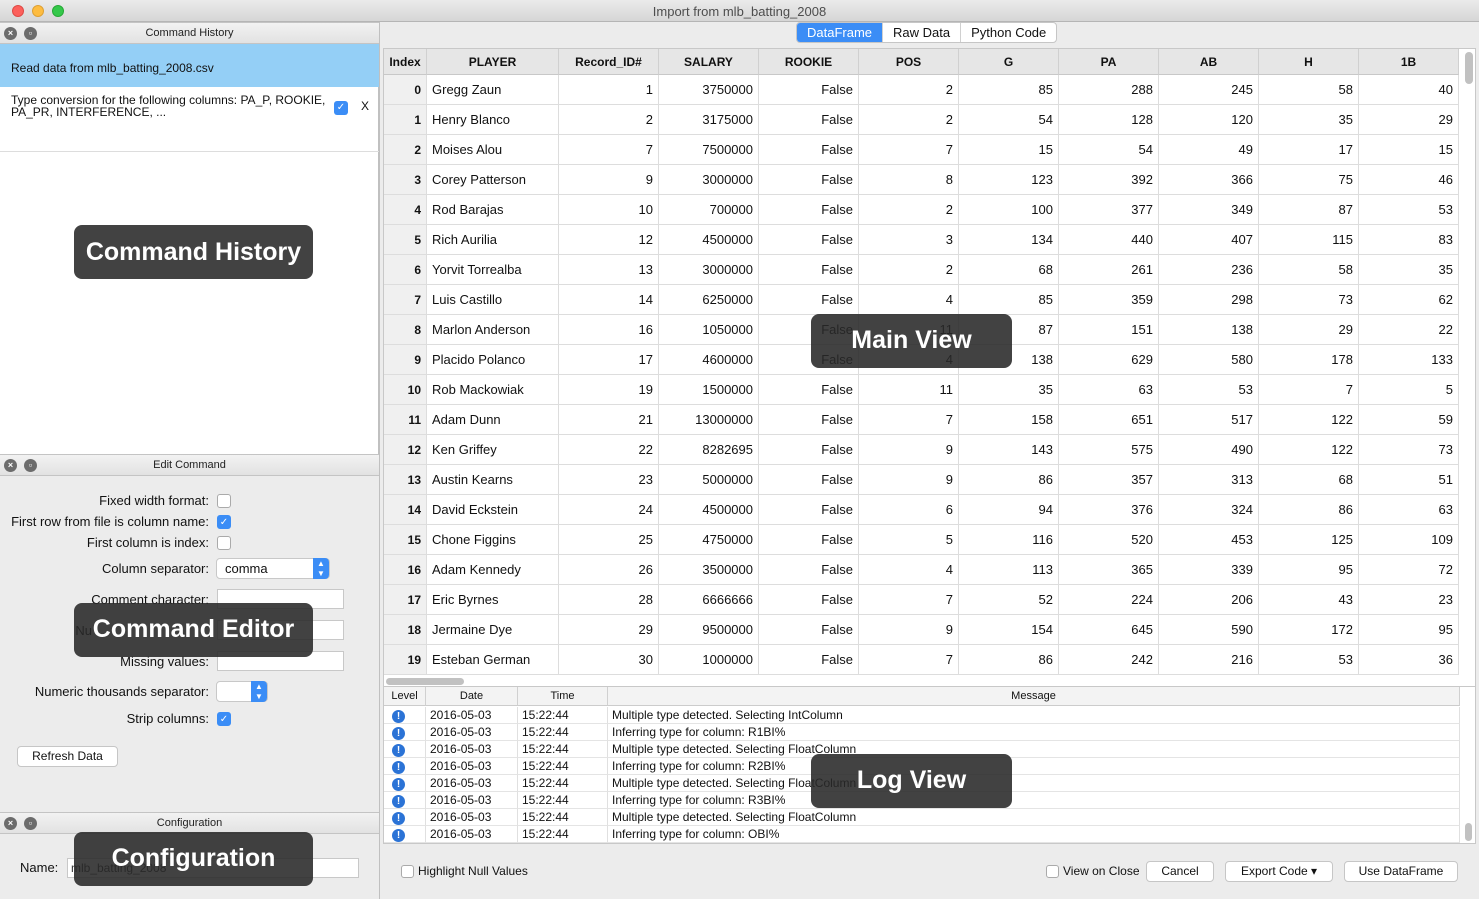 The image size is (1479, 899). What do you see at coordinates (493, 180) in the screenshot?
I see `table-cell: Corey Patterson` at bounding box center [493, 180].